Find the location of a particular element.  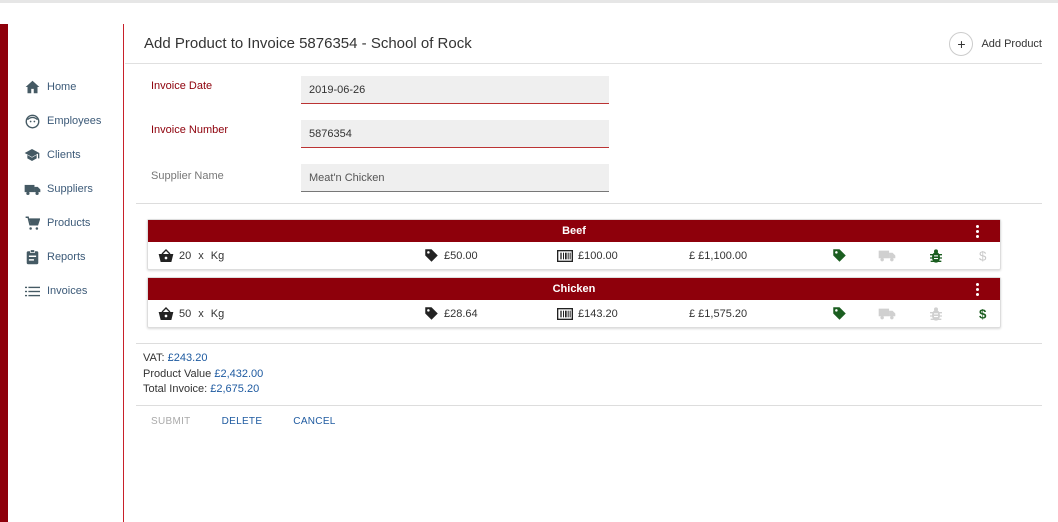

add-product-button: + Add Product is located at coordinates (995, 44).